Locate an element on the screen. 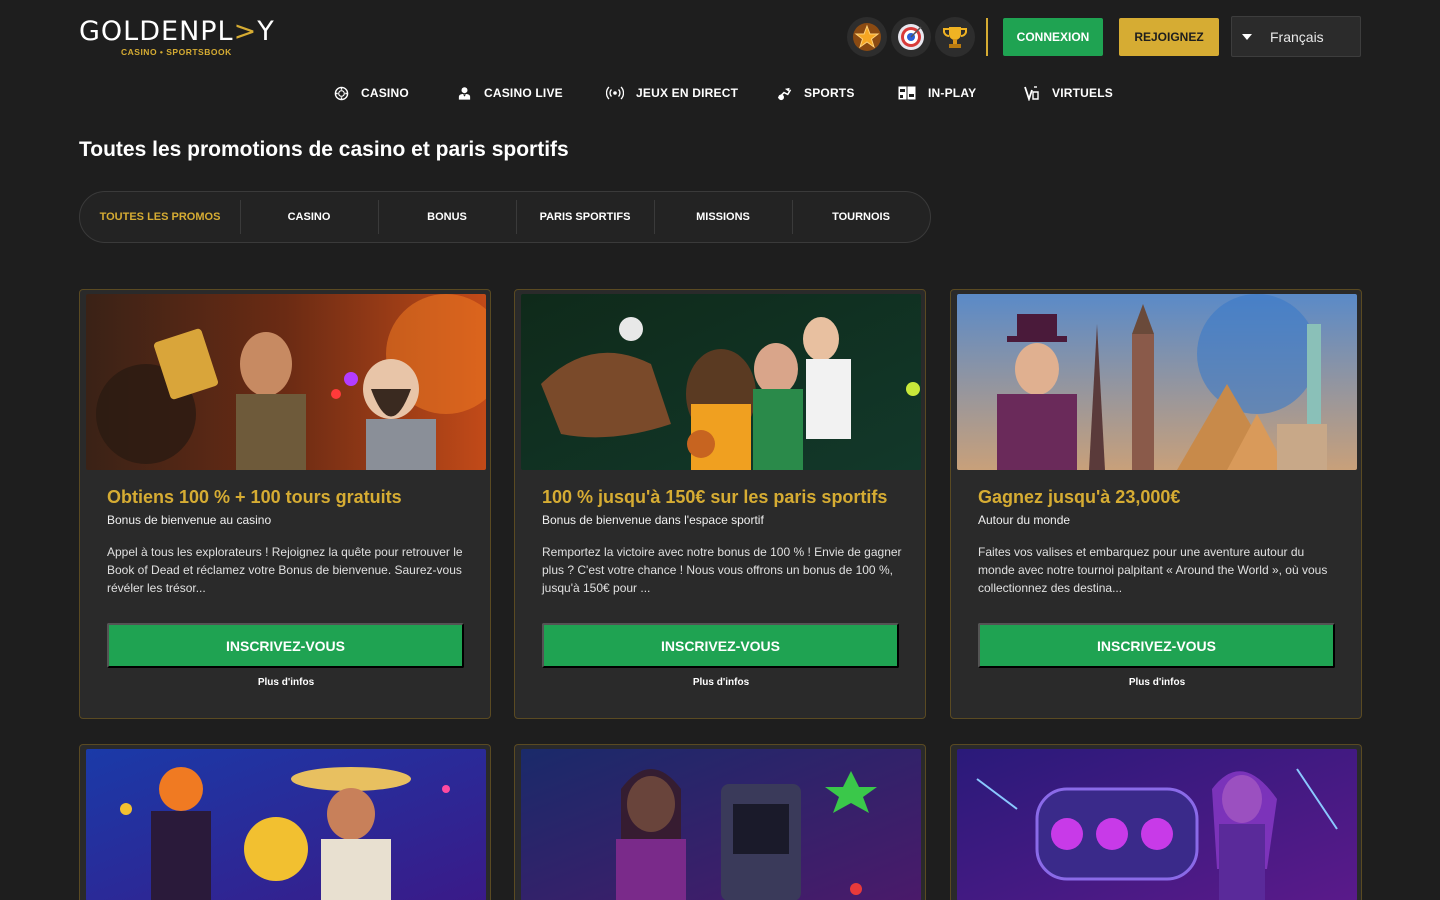 Image resolution: width=1440 pixels, height=900 pixels. tab-casino: CASINO is located at coordinates (309, 217).